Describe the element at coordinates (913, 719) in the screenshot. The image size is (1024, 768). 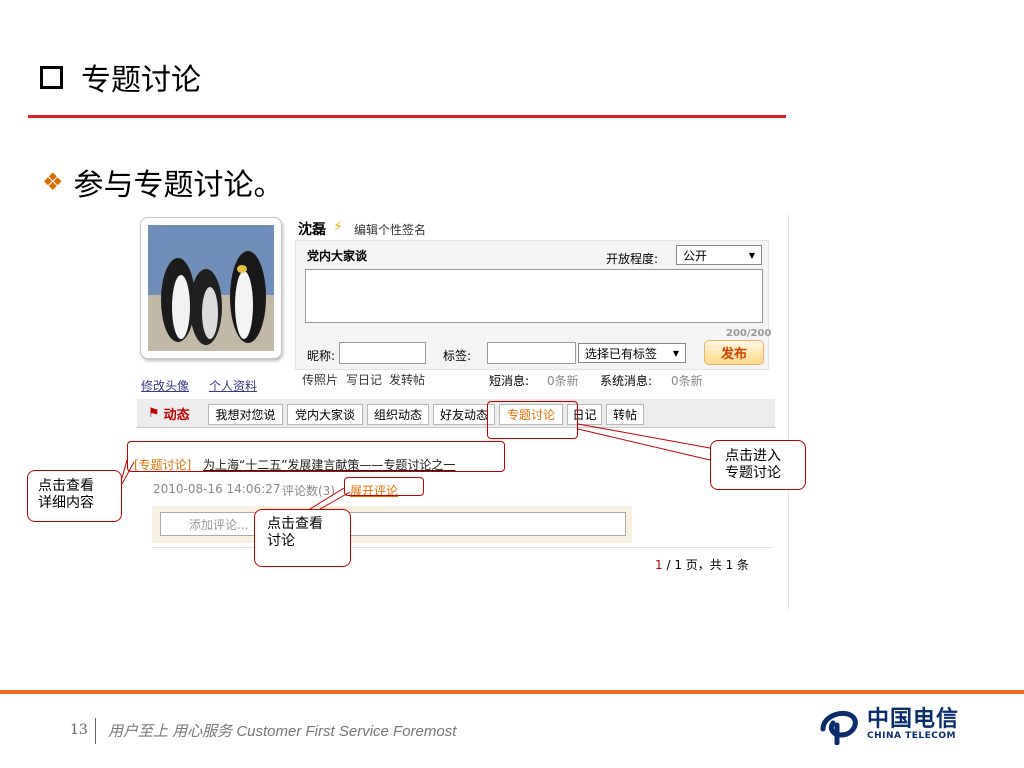
I see `logo-chinese: 中国电信` at that location.